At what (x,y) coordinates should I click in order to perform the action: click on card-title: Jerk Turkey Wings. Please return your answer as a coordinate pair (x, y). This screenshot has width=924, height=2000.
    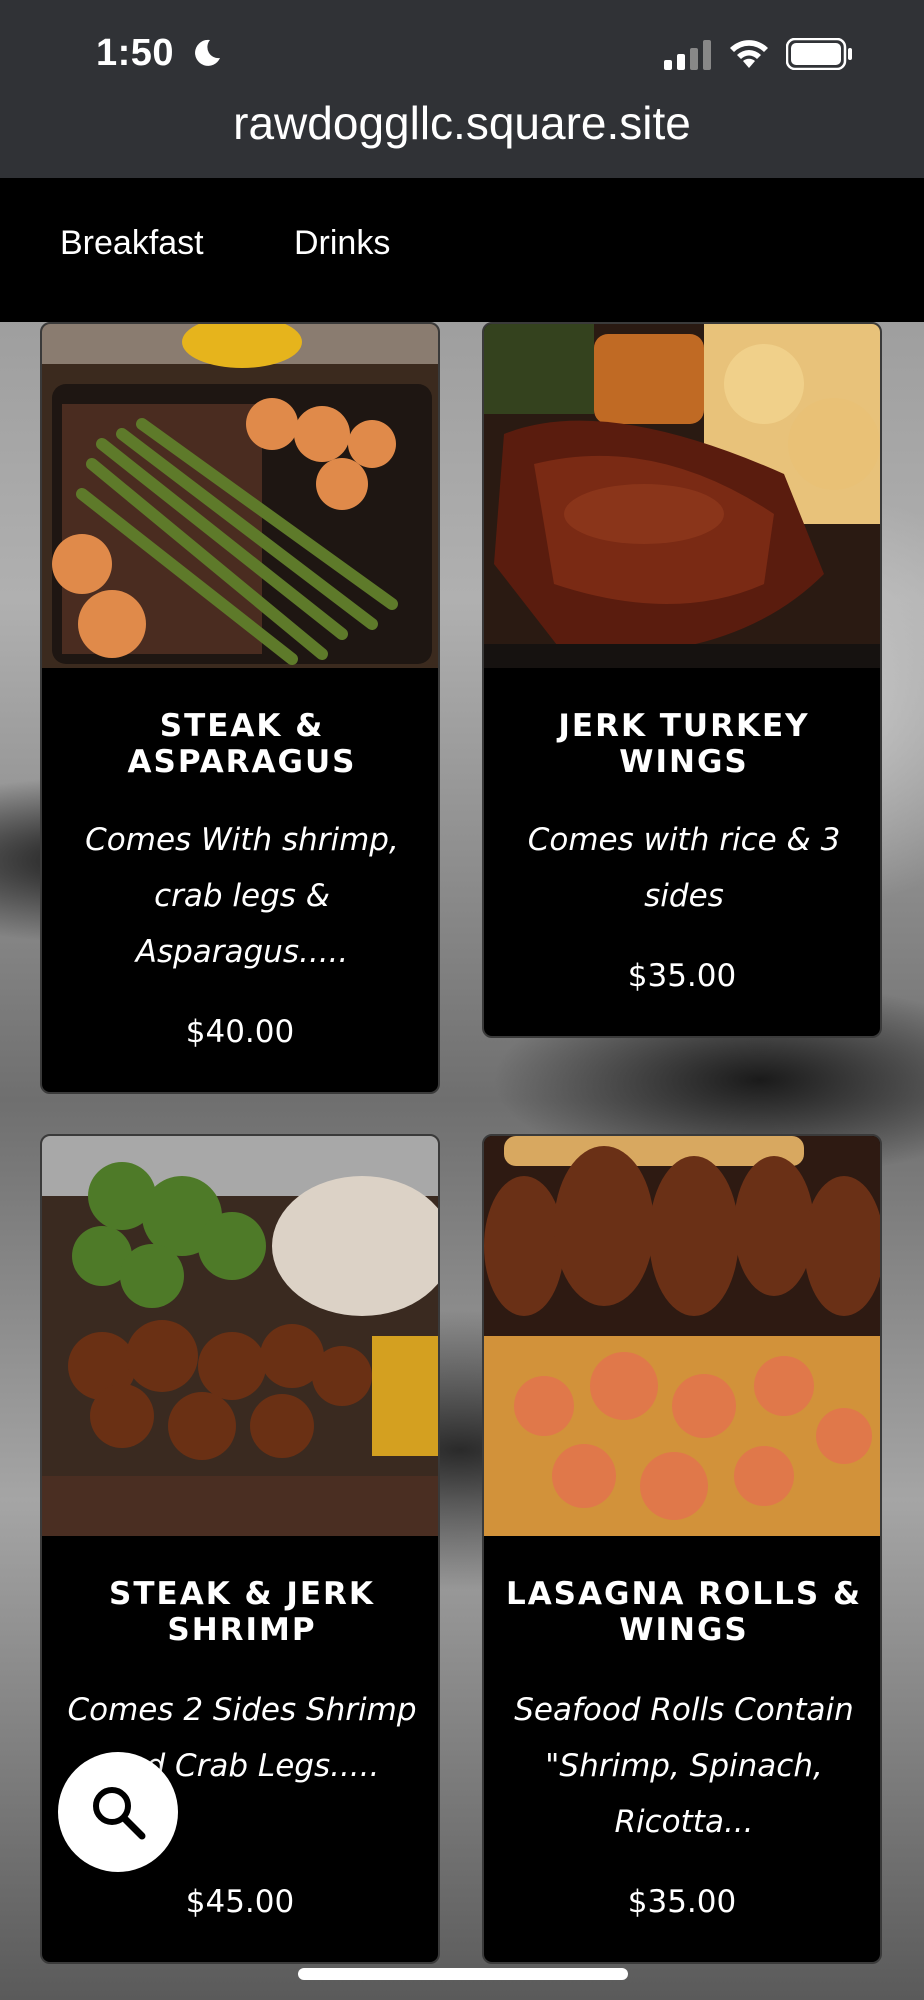
    Looking at the image, I should click on (684, 744).